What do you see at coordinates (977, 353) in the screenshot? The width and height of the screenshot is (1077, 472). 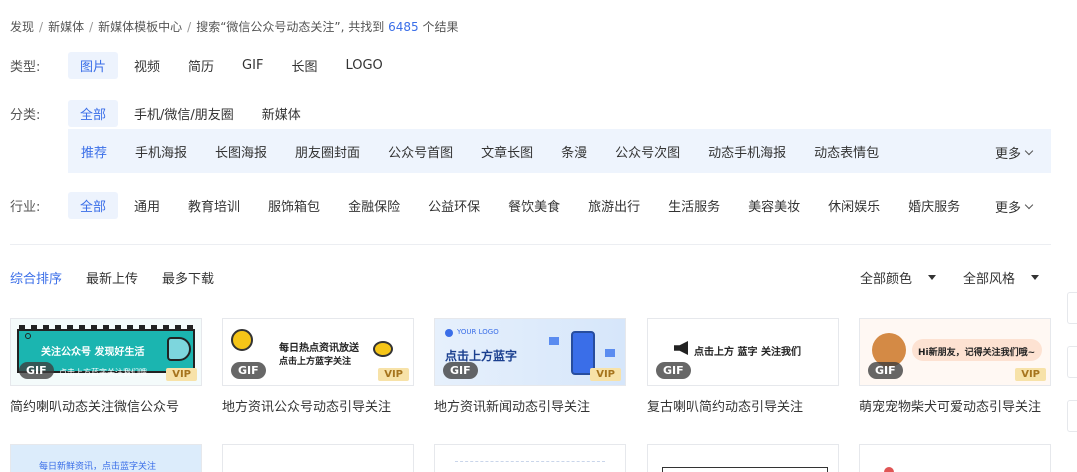 I see `thumbnail-text: Hi新朋友，记得关注我们哦~` at bounding box center [977, 353].